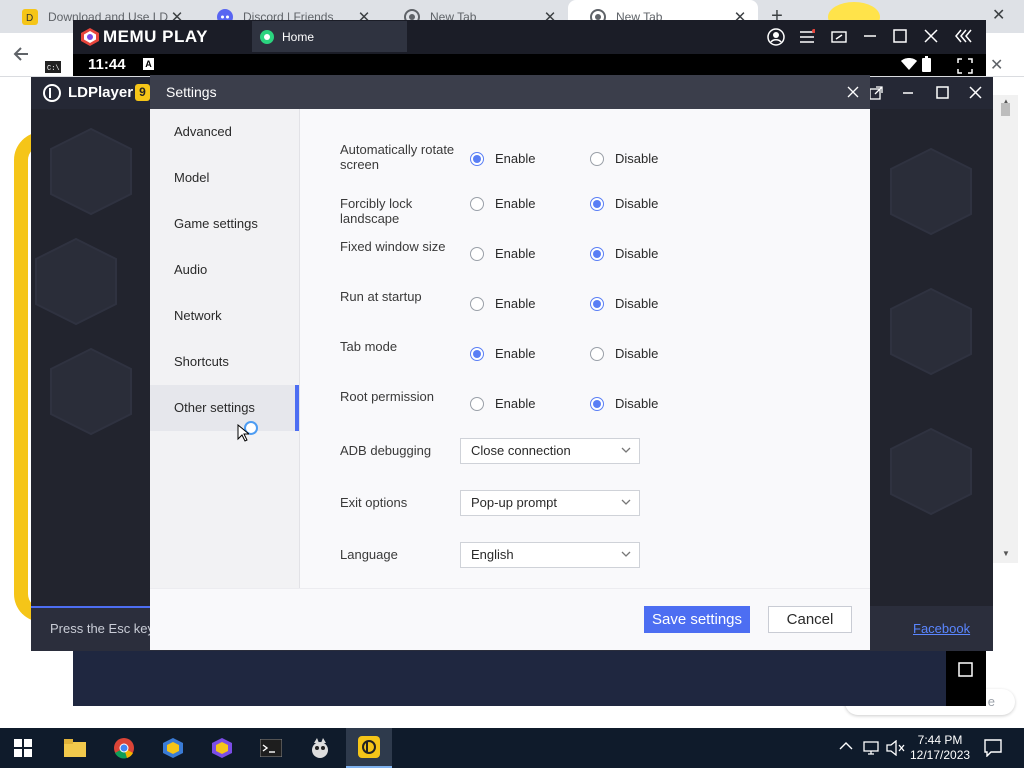  I want to click on mascot-app-icon, so click(320, 748).